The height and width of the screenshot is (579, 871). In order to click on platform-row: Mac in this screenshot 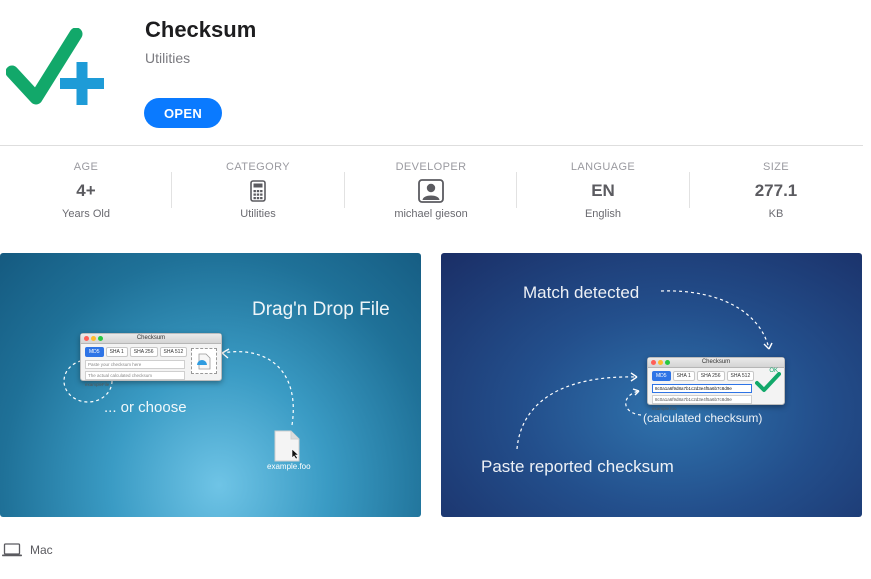, I will do `click(27, 550)`.